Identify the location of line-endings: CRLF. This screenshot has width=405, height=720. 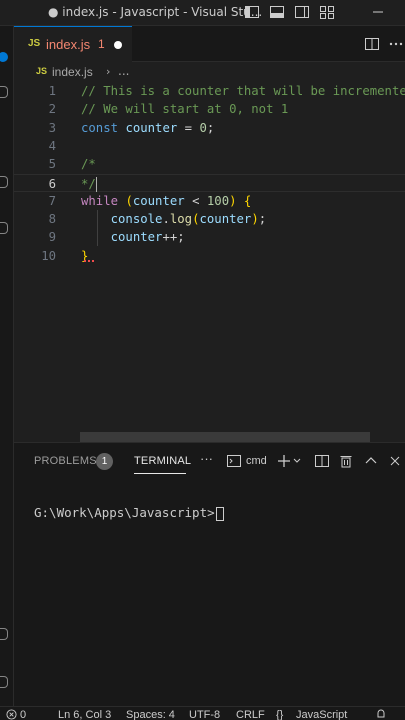
(250, 714).